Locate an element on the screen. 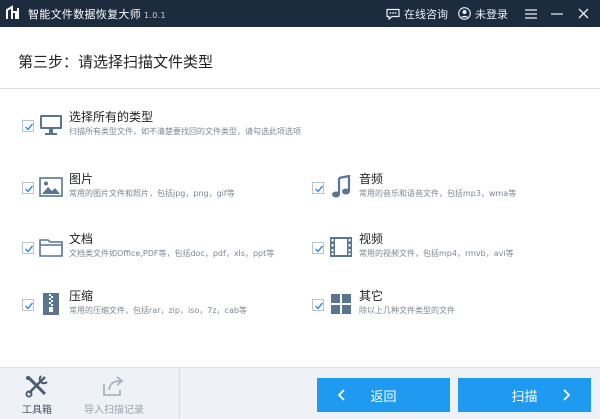 This screenshot has height=419, width=600. close-button is located at coordinates (583, 13).